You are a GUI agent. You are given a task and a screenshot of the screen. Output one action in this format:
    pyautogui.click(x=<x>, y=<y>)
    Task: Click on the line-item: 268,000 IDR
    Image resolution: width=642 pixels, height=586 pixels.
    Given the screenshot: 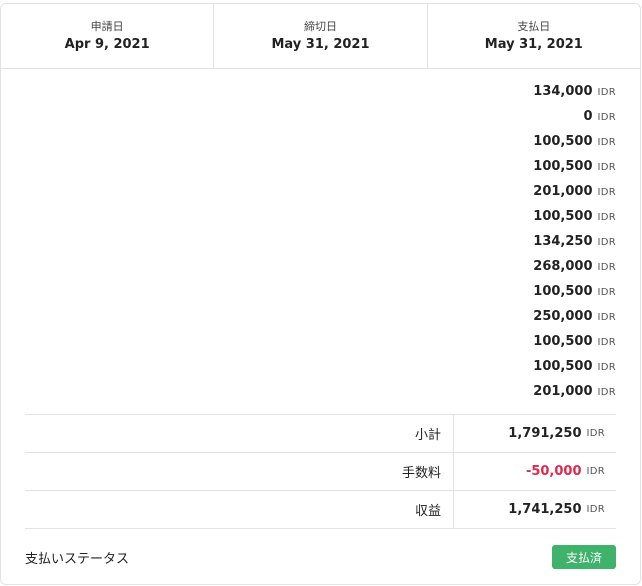 What is the action you would take?
    pyautogui.click(x=320, y=271)
    